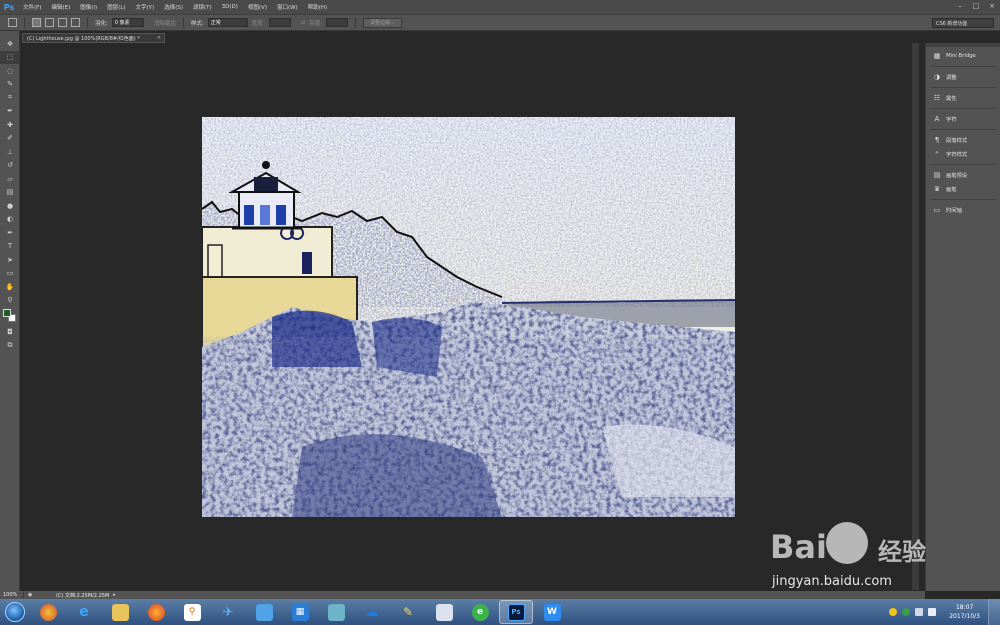 Image resolution: width=1000 pixels, height=625 pixels. Describe the element at coordinates (10, 287) in the screenshot. I see `hand-tool-icon: ✋` at that location.